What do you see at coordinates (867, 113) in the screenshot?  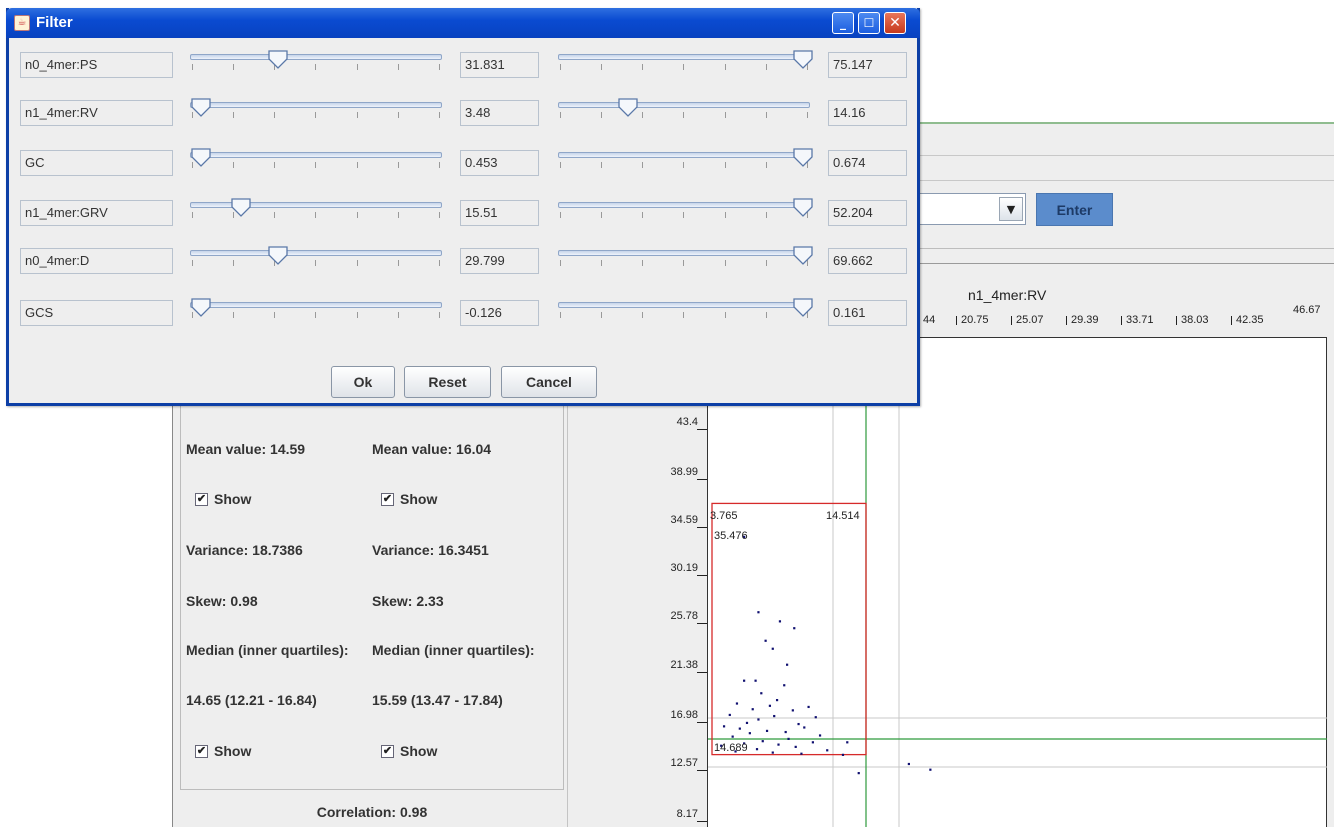 I see `max-value-field-1: 14.16` at bounding box center [867, 113].